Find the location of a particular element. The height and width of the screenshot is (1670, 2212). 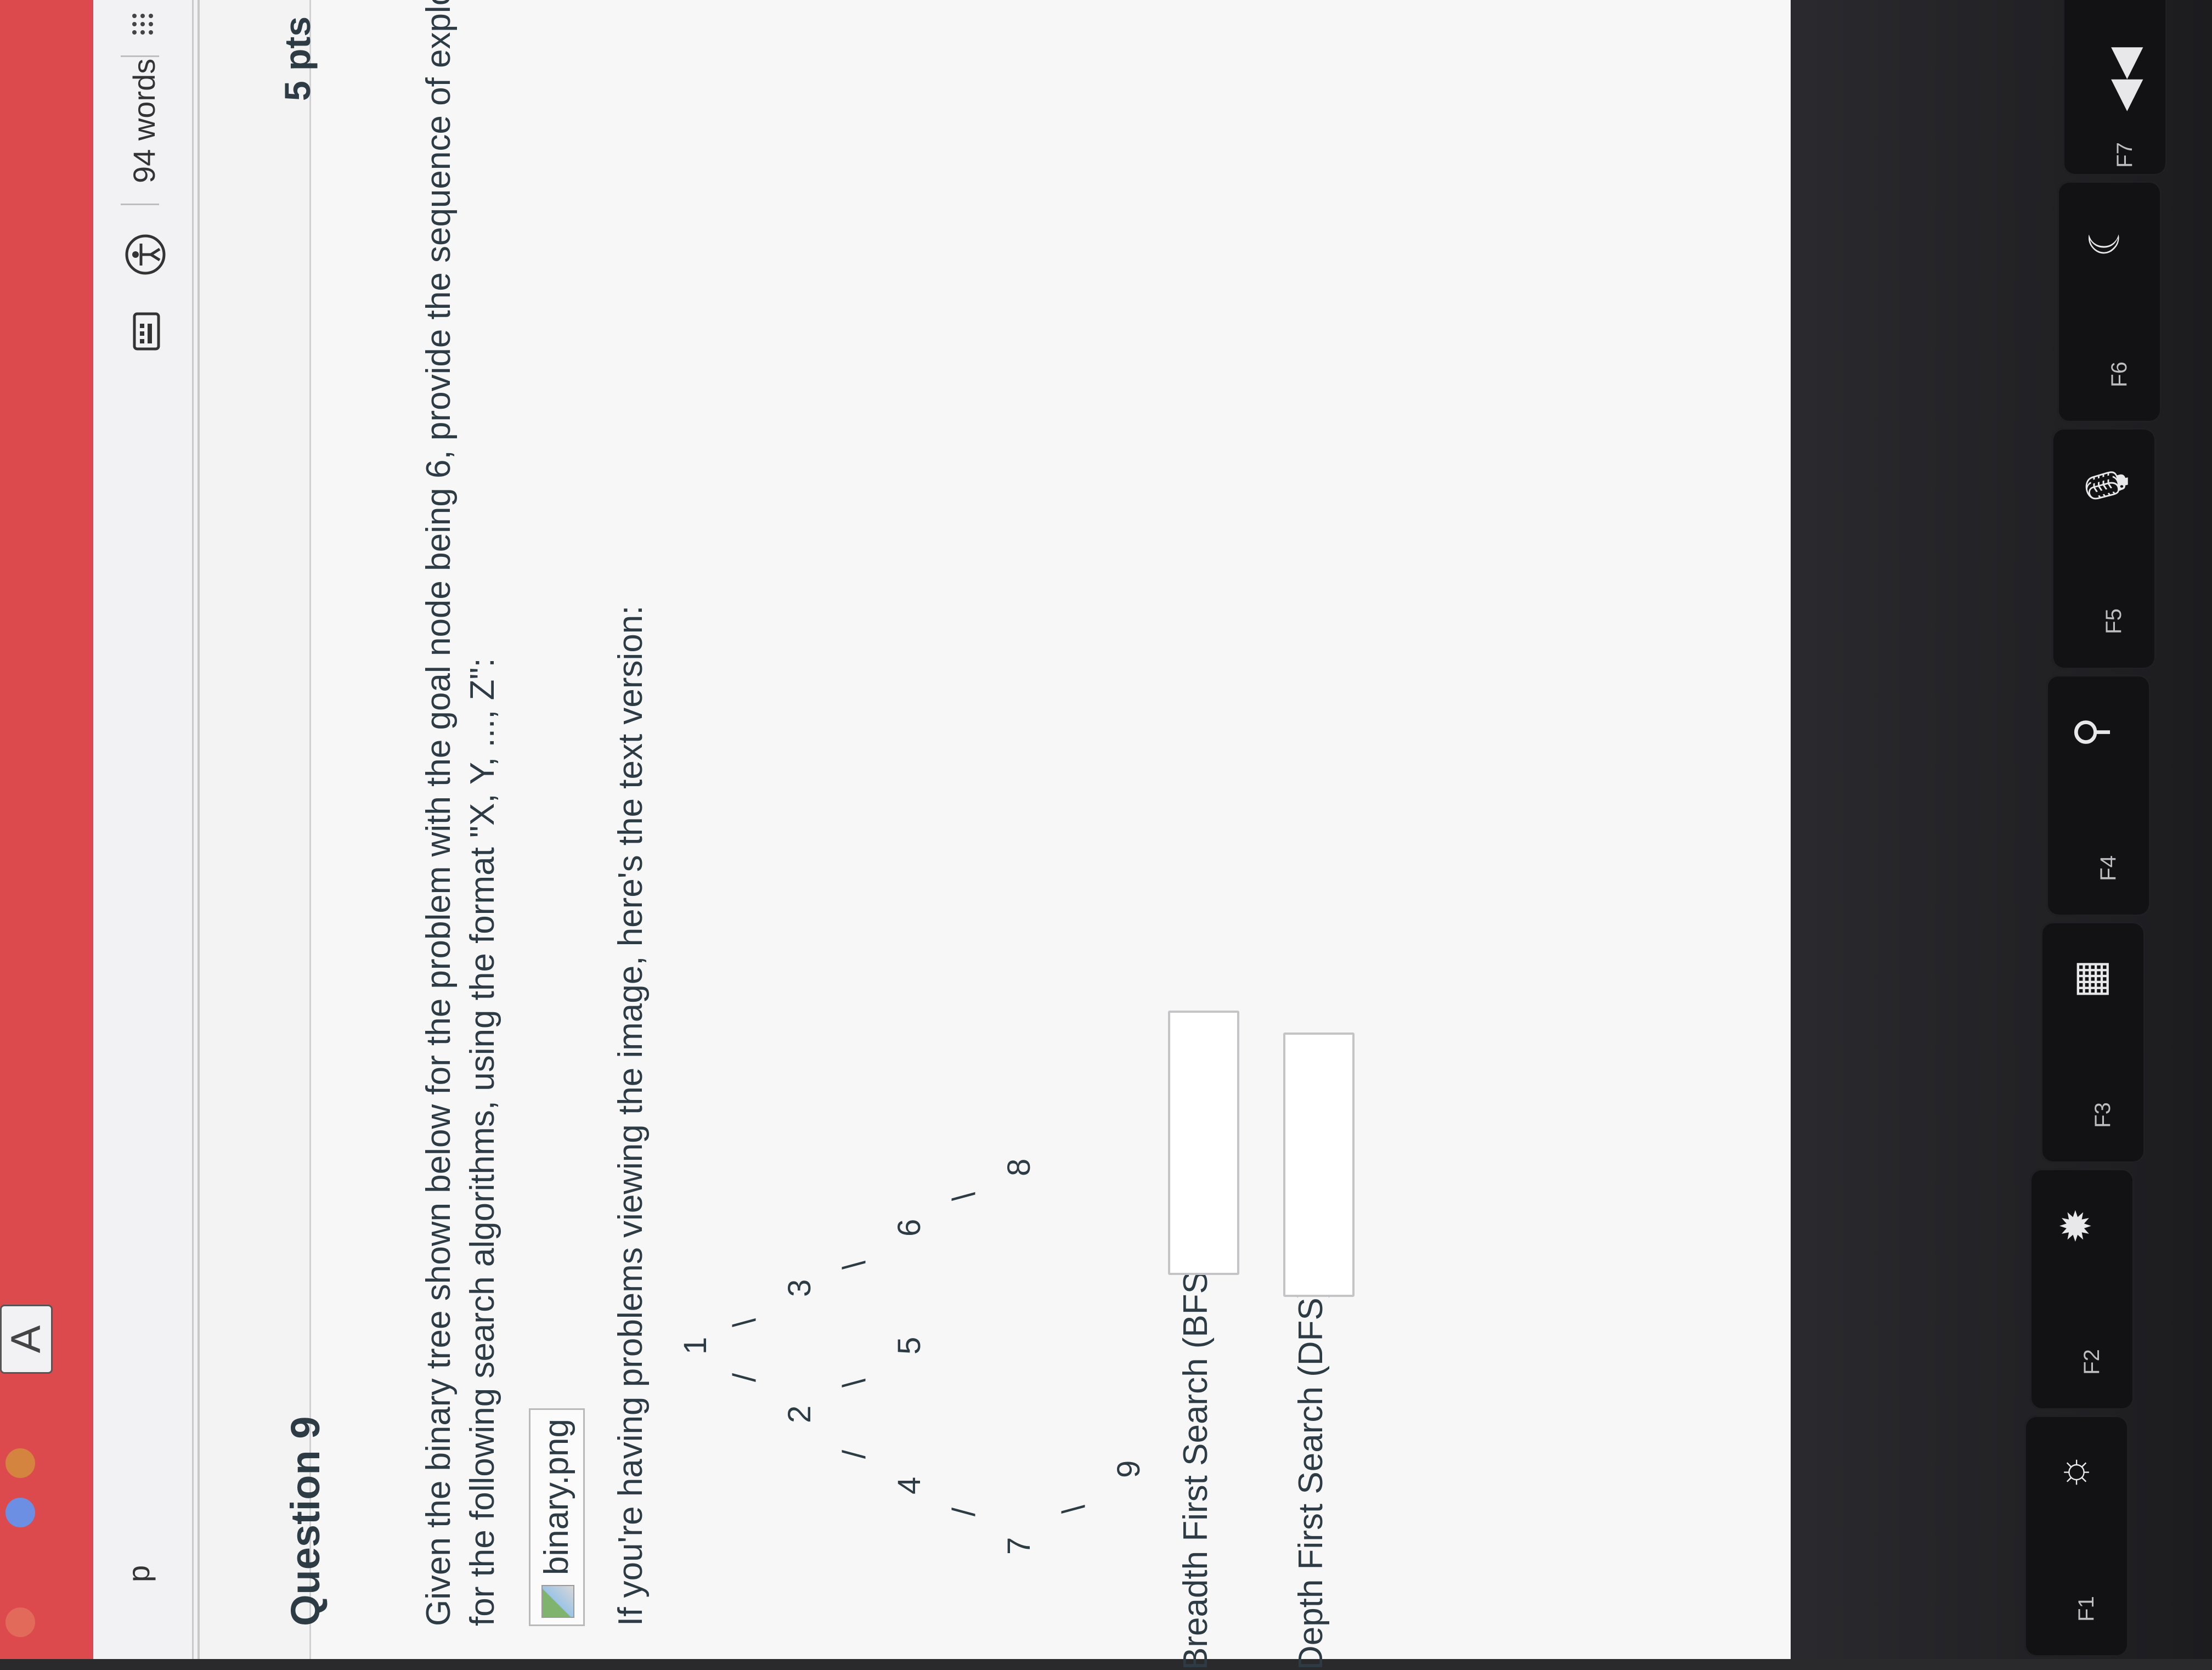

tree-node-7: 7 is located at coordinates (1019, 1546).